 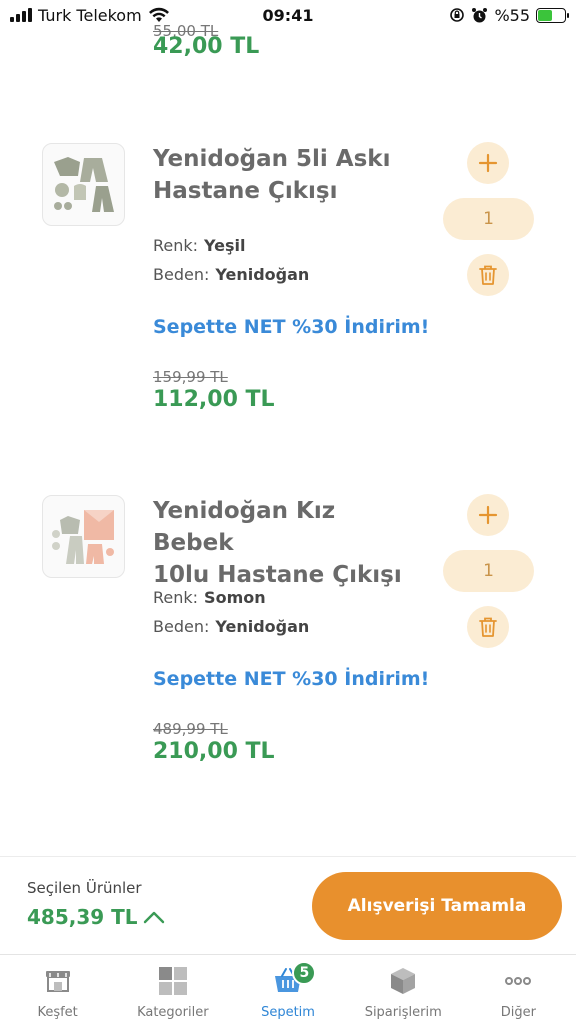 I want to click on product-color: Renk: Somon, so click(x=209, y=597).